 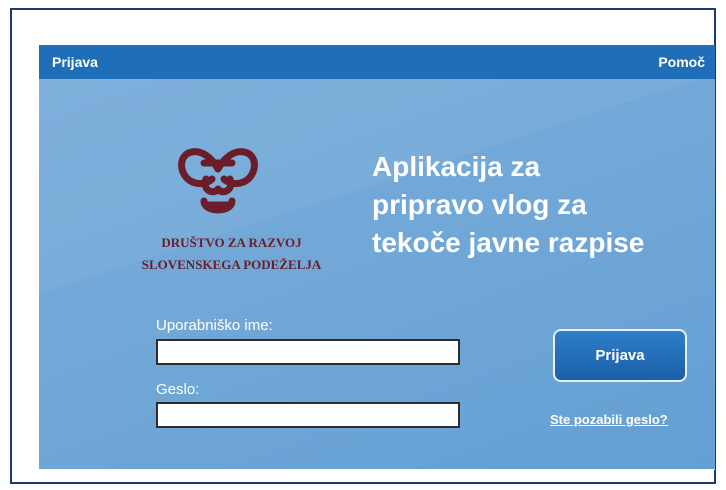 What do you see at coordinates (479, 204) in the screenshot?
I see `title-line2: pripravo vlog za` at bounding box center [479, 204].